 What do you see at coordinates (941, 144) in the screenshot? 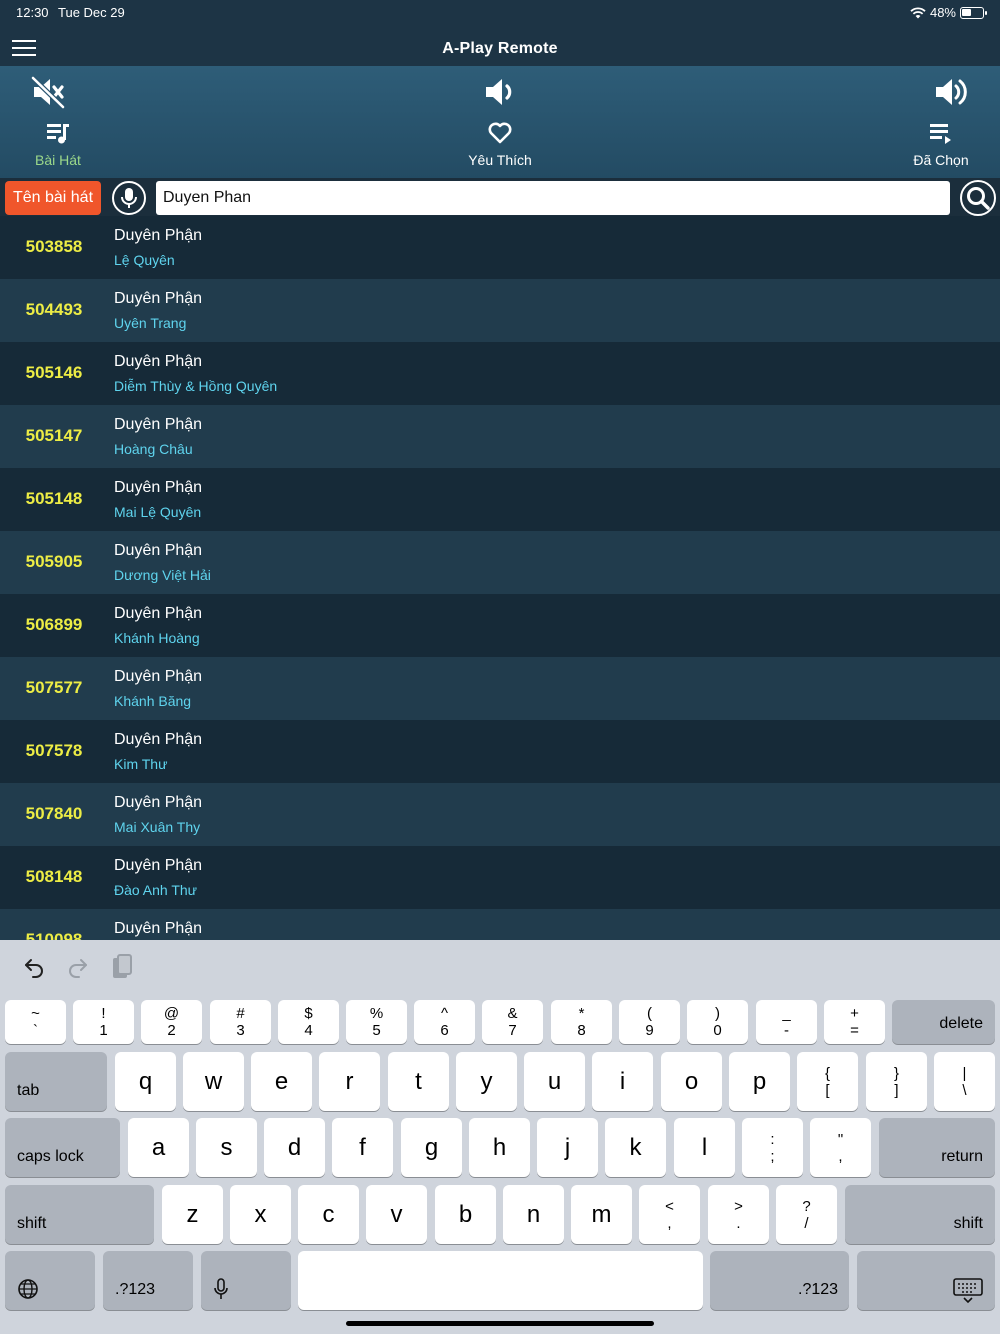
I see `tab-selected: Đã Chọn` at bounding box center [941, 144].